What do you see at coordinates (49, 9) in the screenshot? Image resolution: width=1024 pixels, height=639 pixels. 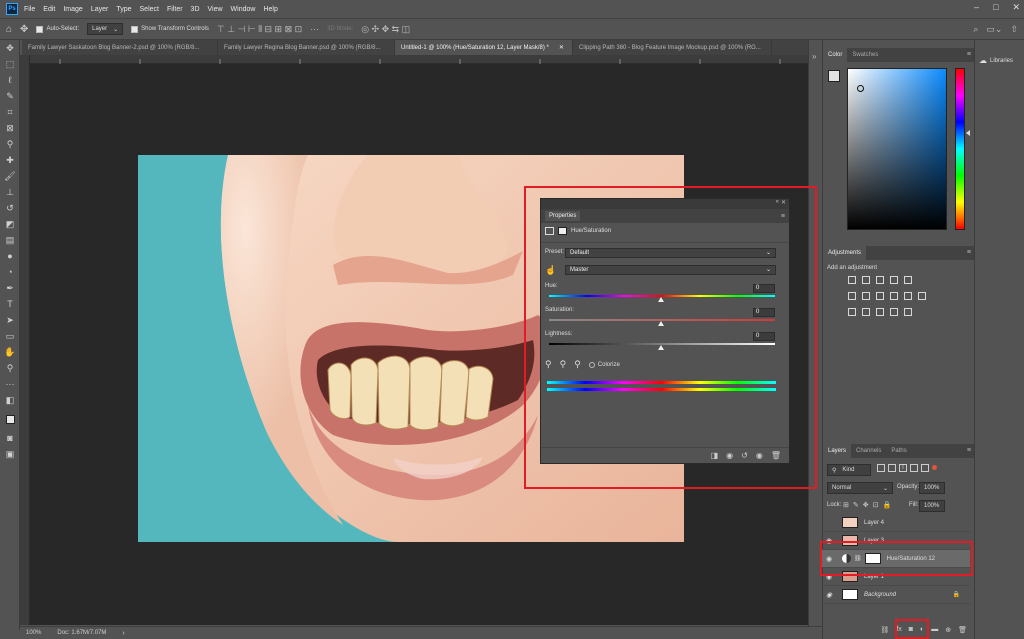 I see `menu-edit: Edit` at bounding box center [49, 9].